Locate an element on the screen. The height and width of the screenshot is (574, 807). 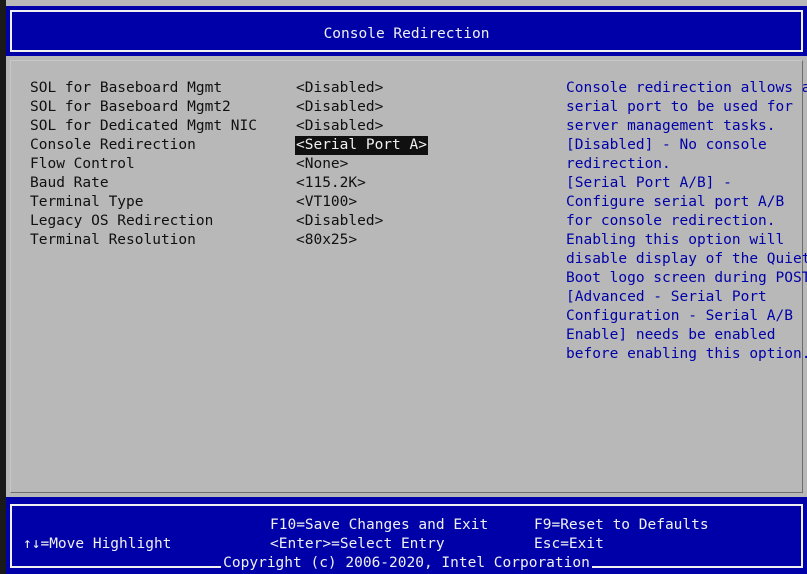
option-row-sol-baseboard-mgmt: SOL for Baseboard Mgmt <Disabled> is located at coordinates (290, 88).